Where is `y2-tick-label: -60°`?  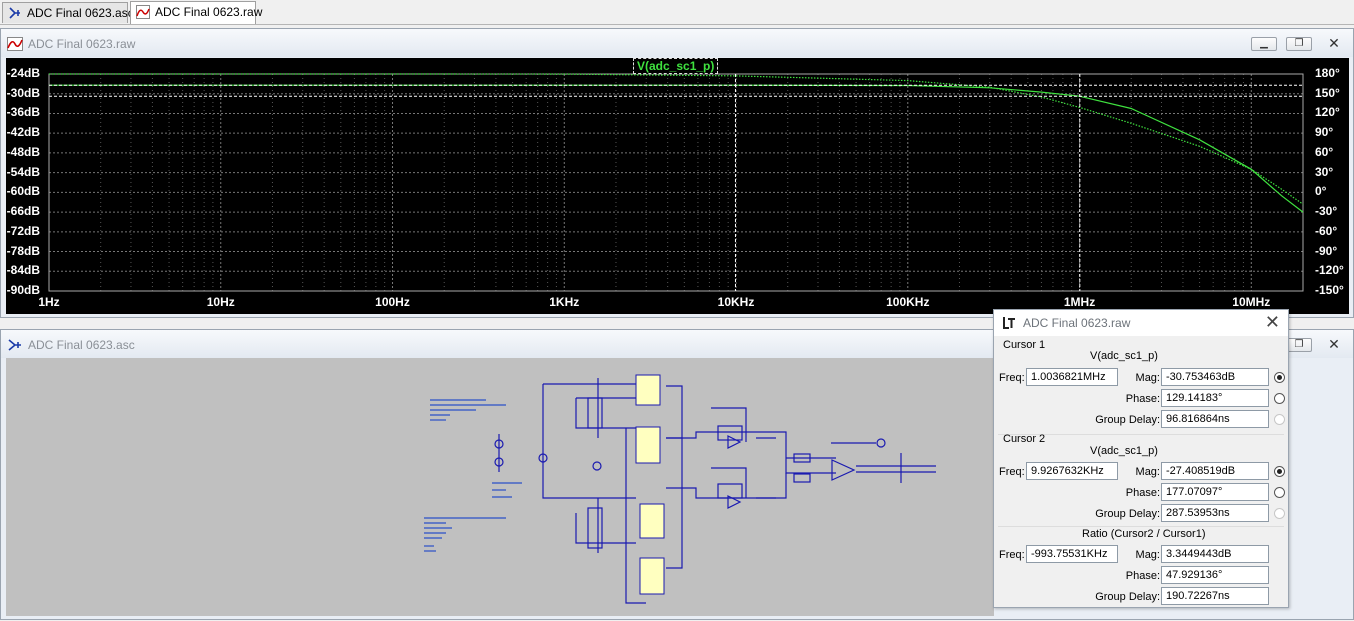
y2-tick-label: -60° is located at coordinates (1326, 230).